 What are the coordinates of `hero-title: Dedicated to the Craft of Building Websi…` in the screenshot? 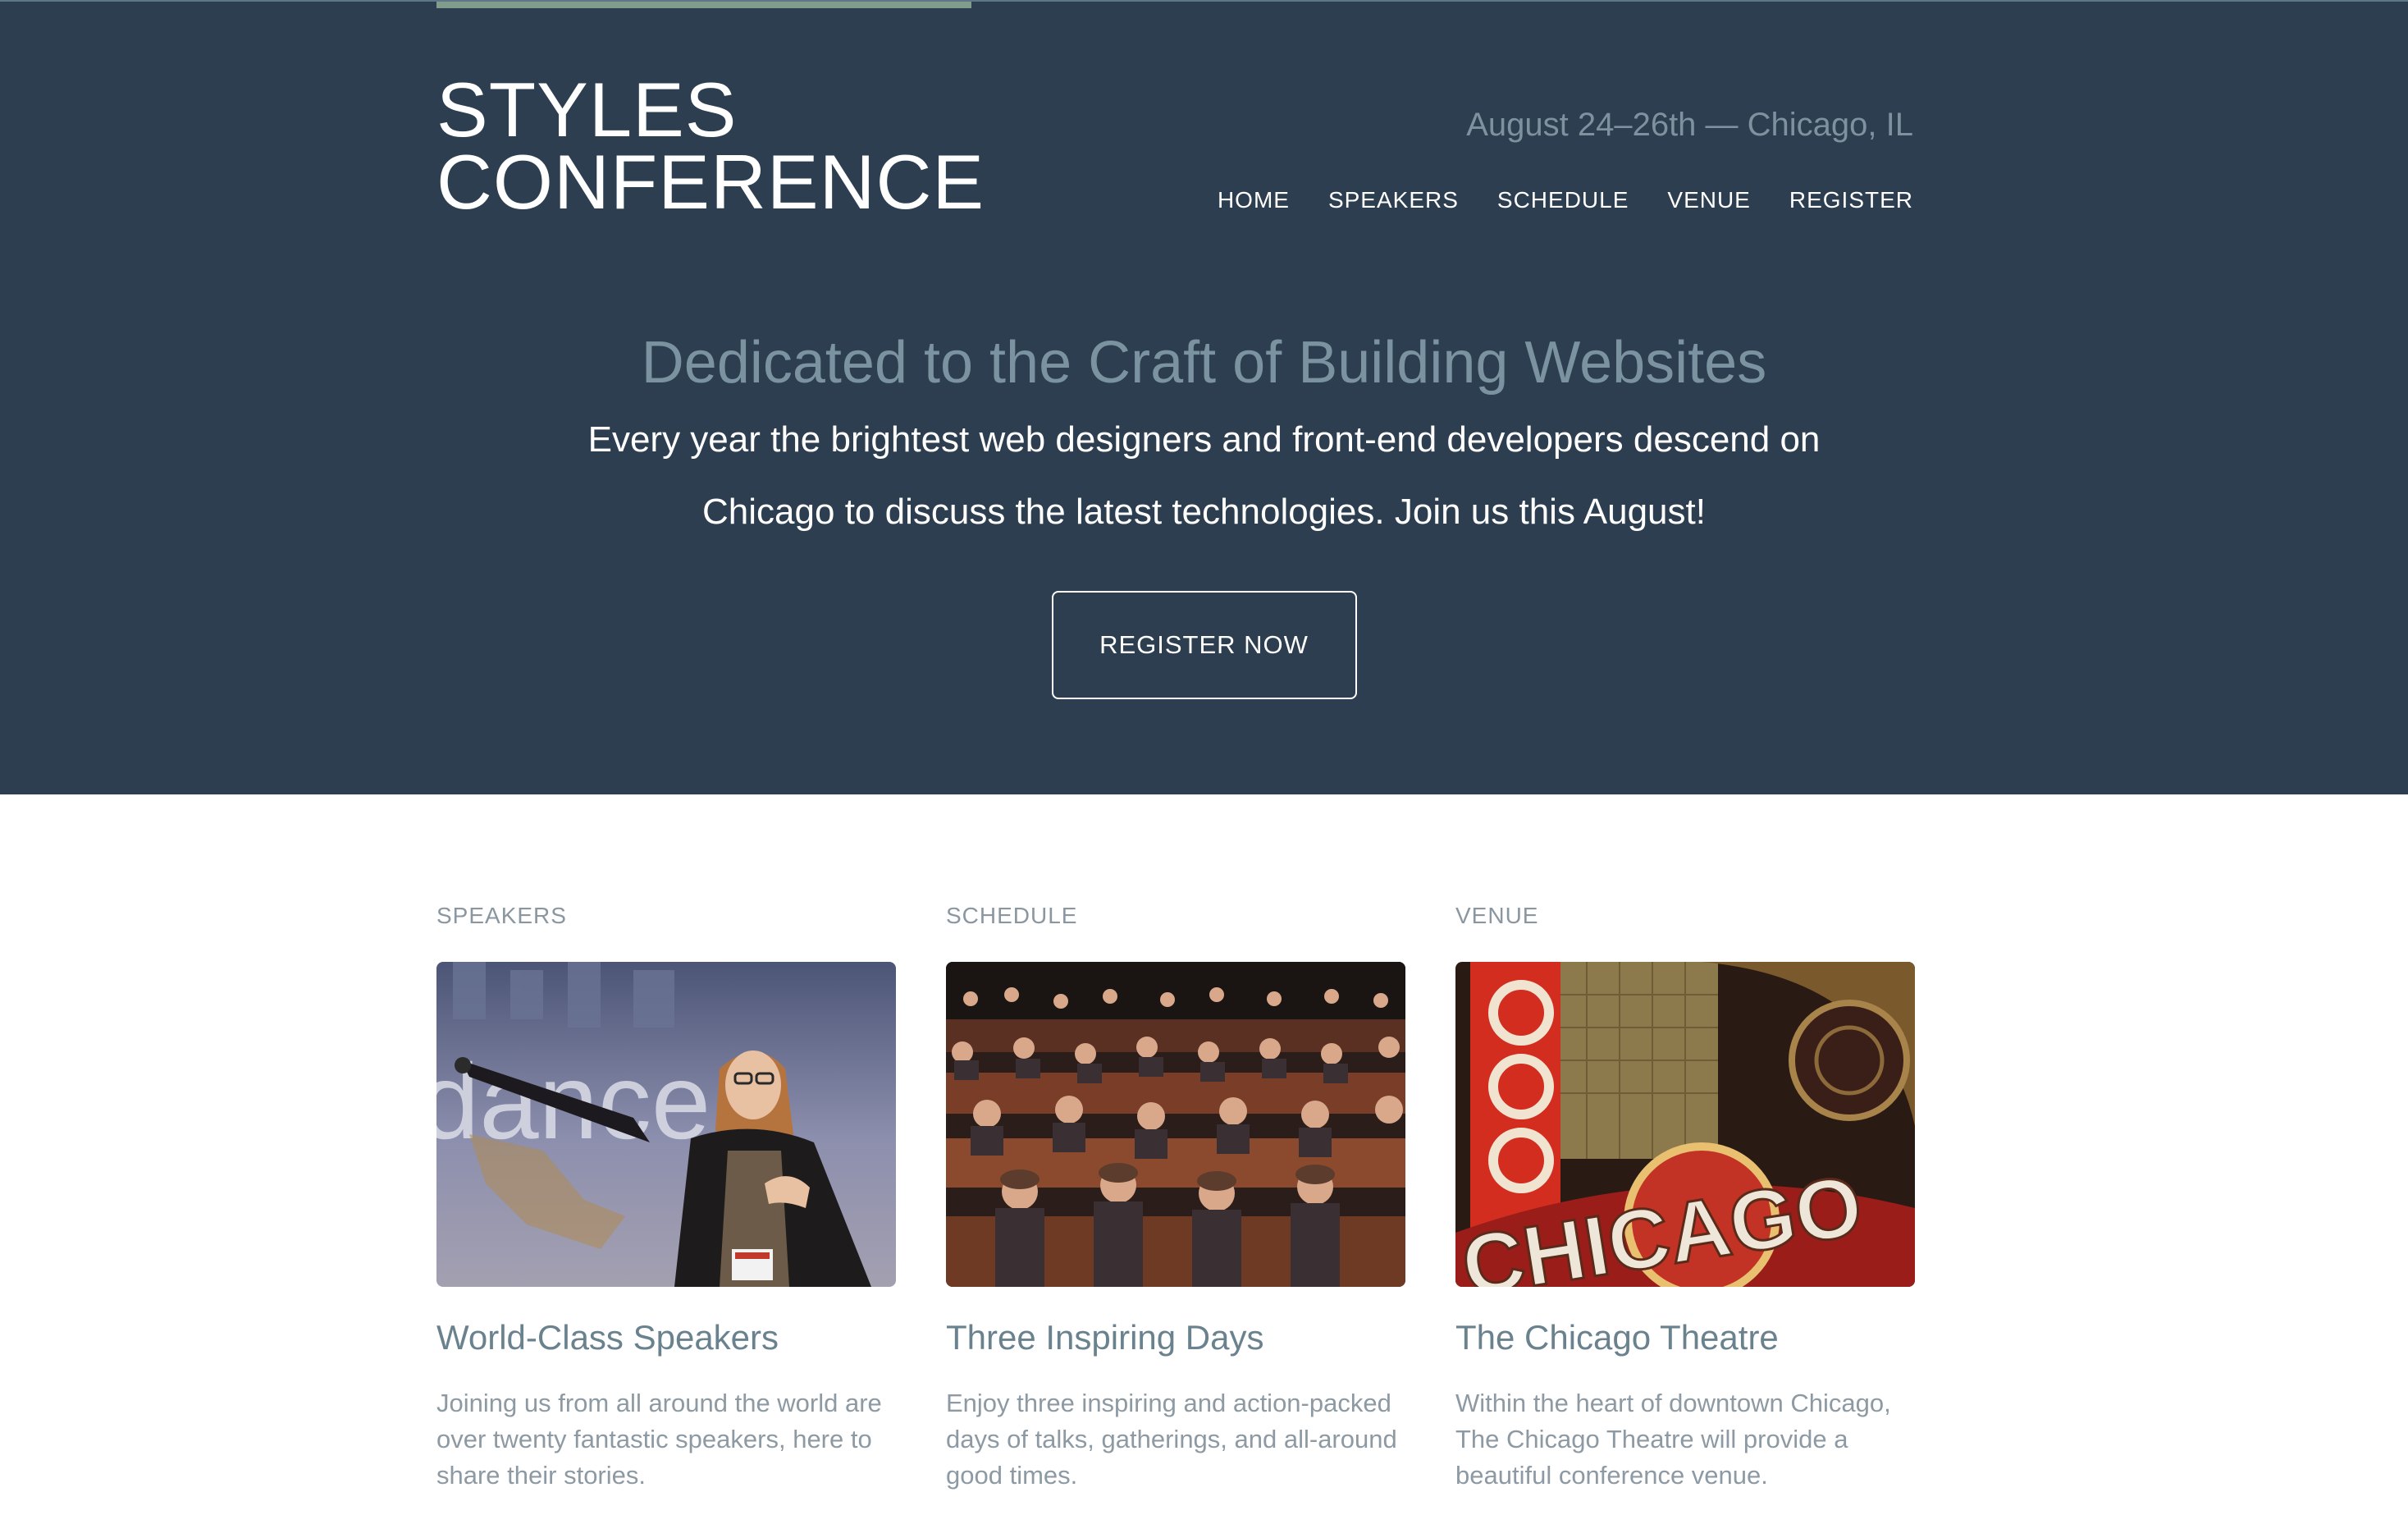 It's located at (1204, 363).